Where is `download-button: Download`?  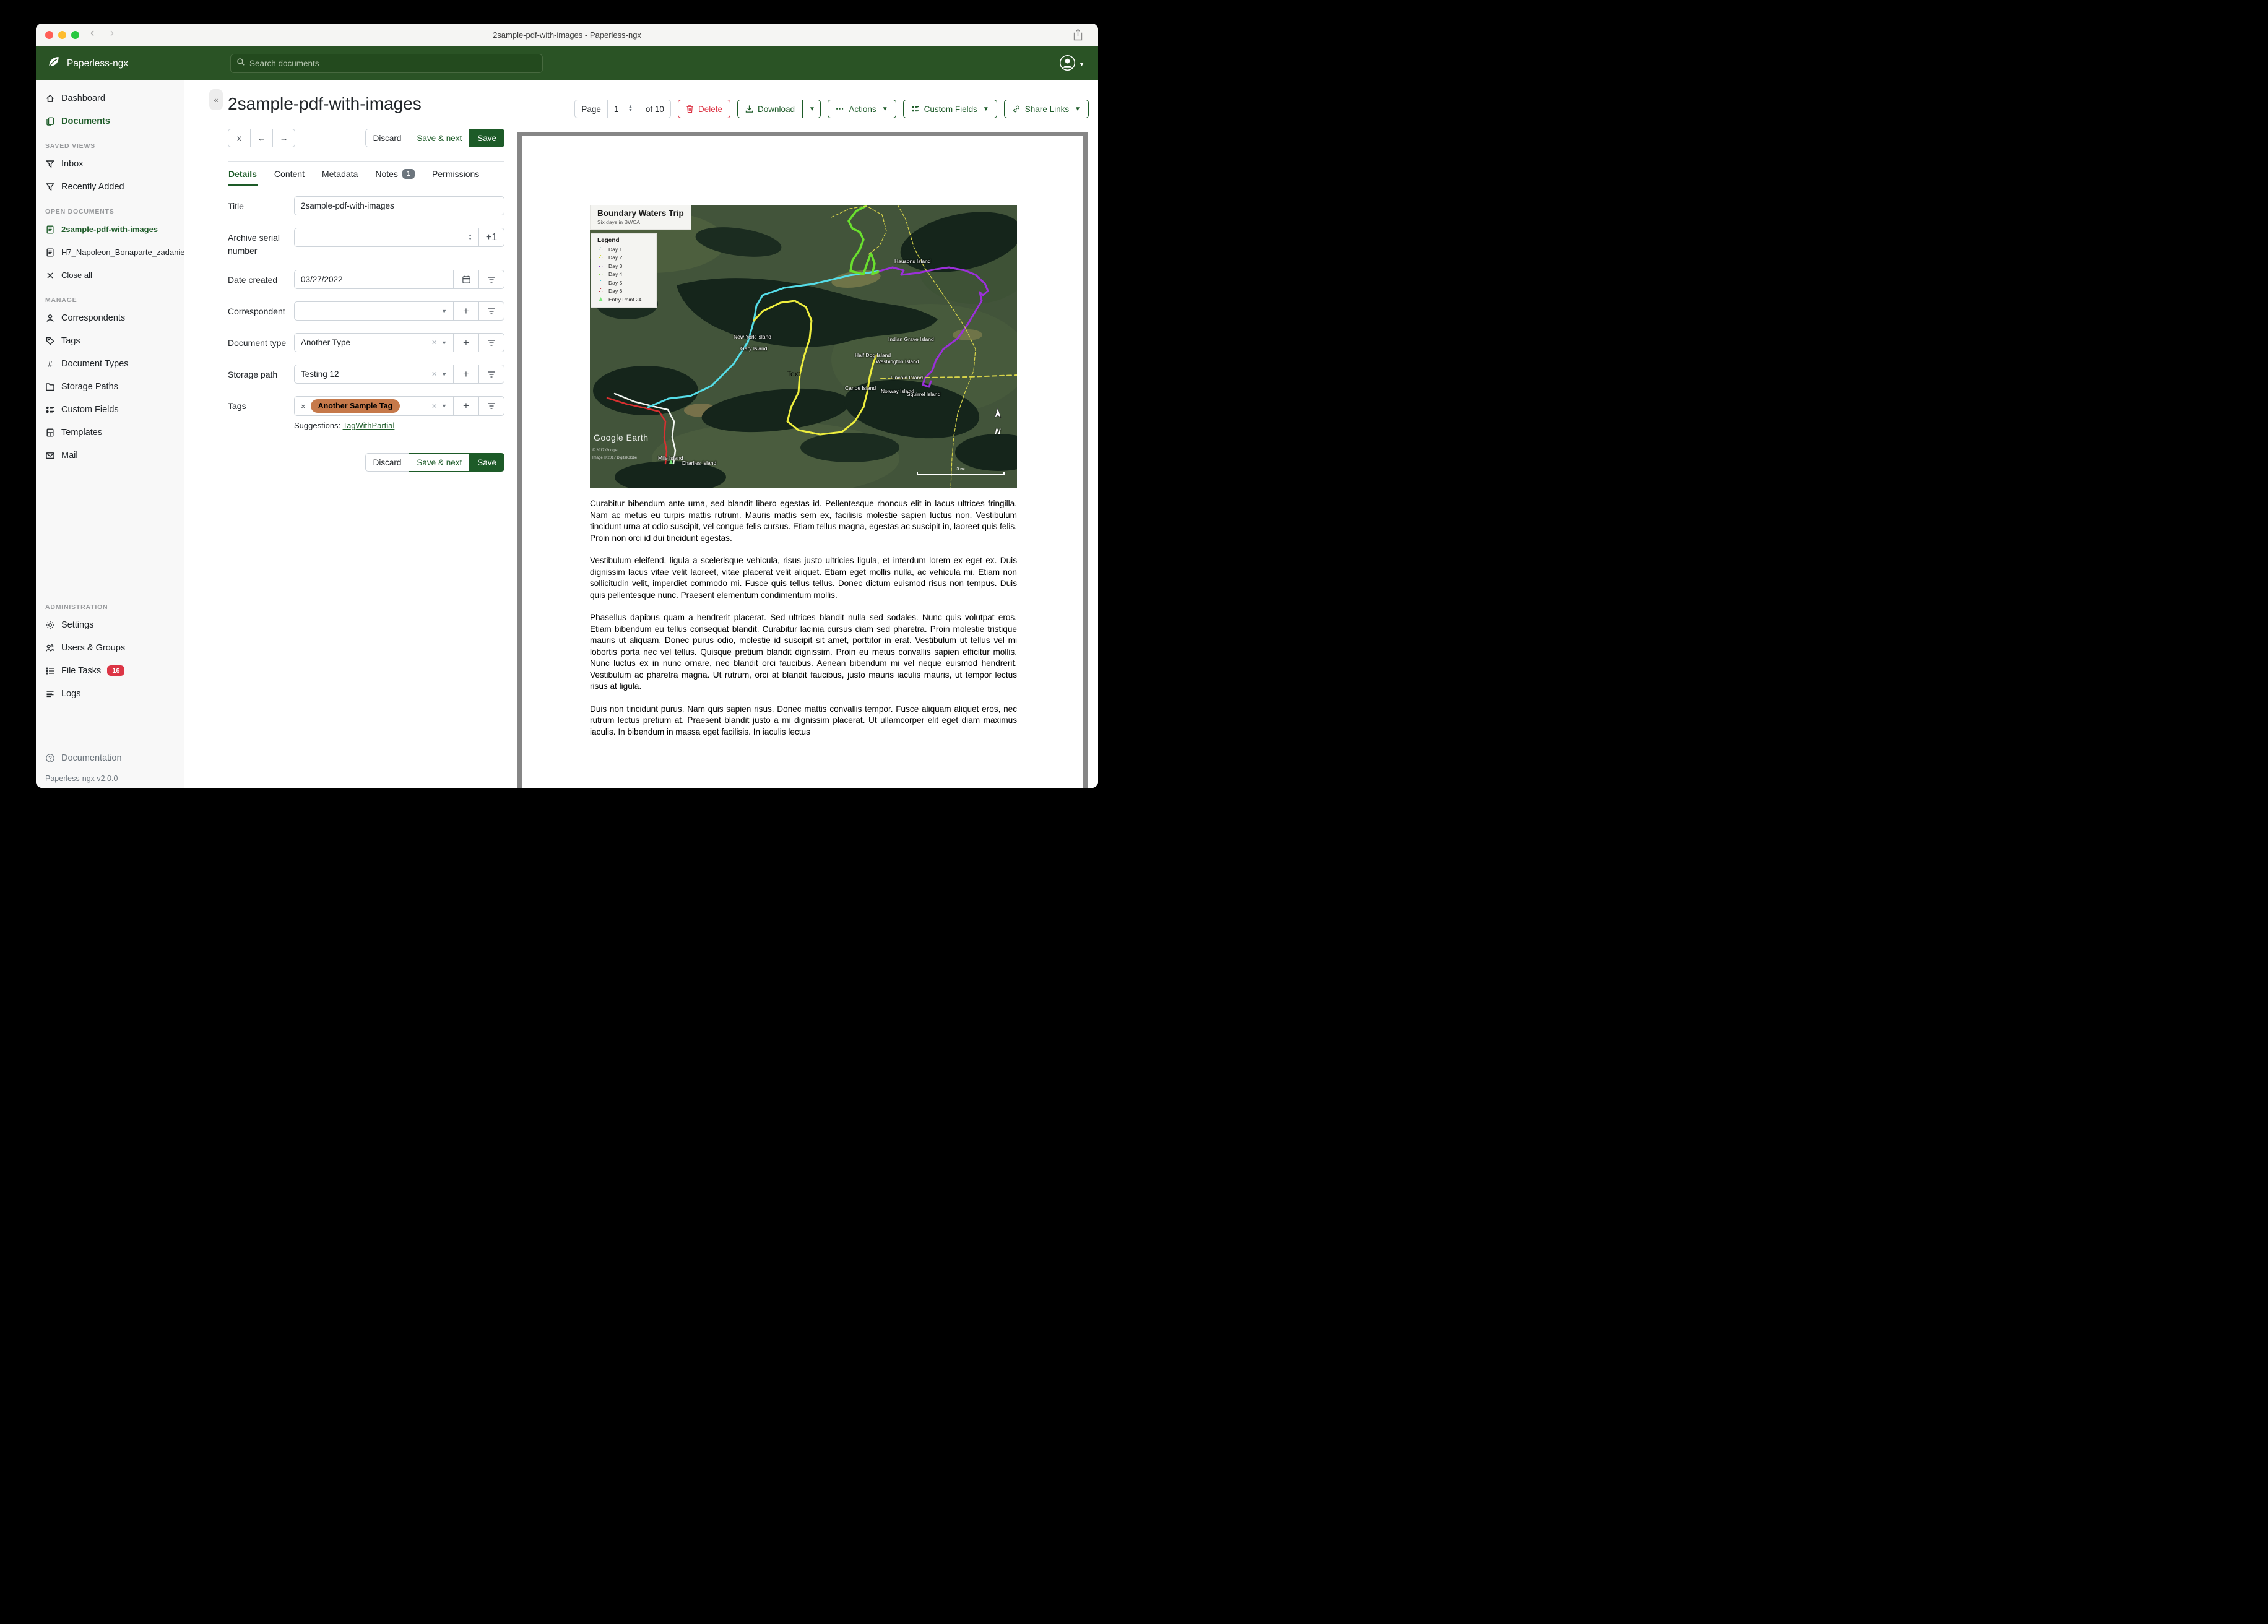 download-button: Download is located at coordinates (770, 109).